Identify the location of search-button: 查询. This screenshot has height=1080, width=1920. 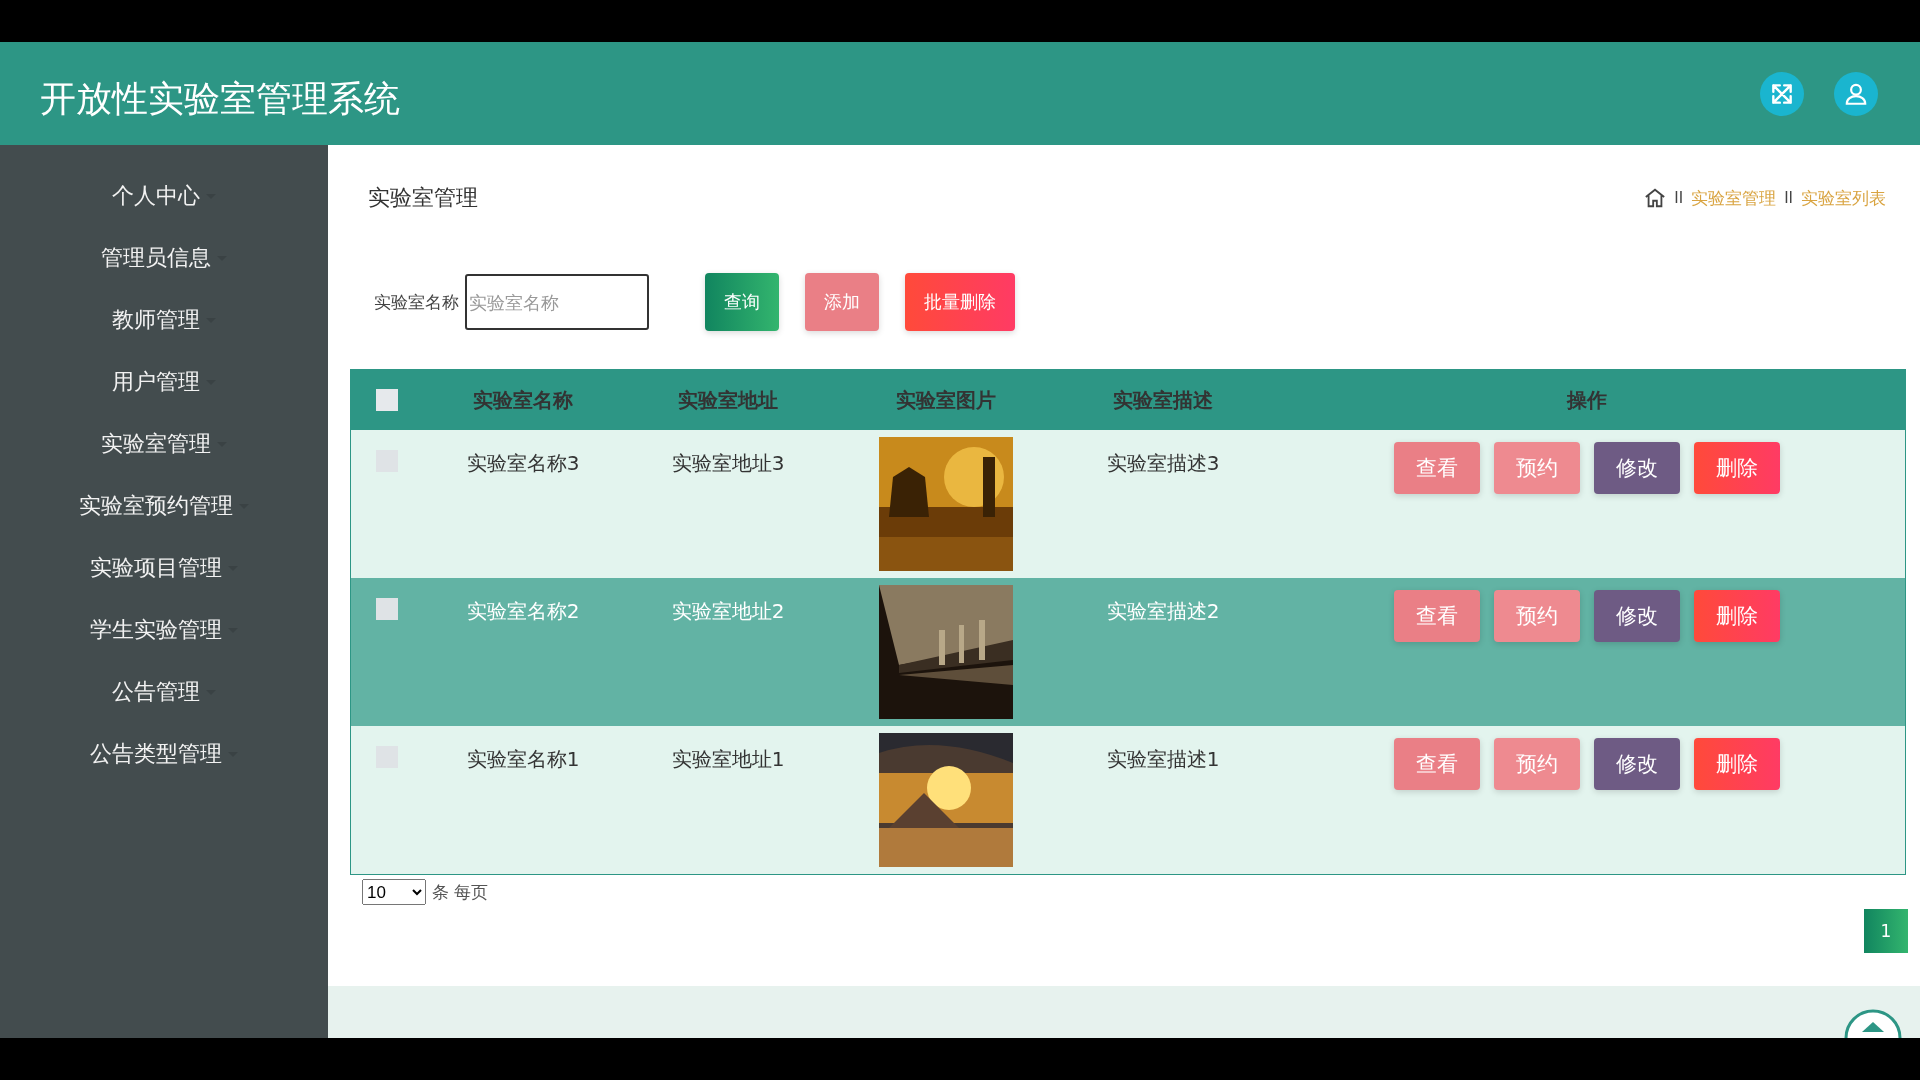
(742, 302).